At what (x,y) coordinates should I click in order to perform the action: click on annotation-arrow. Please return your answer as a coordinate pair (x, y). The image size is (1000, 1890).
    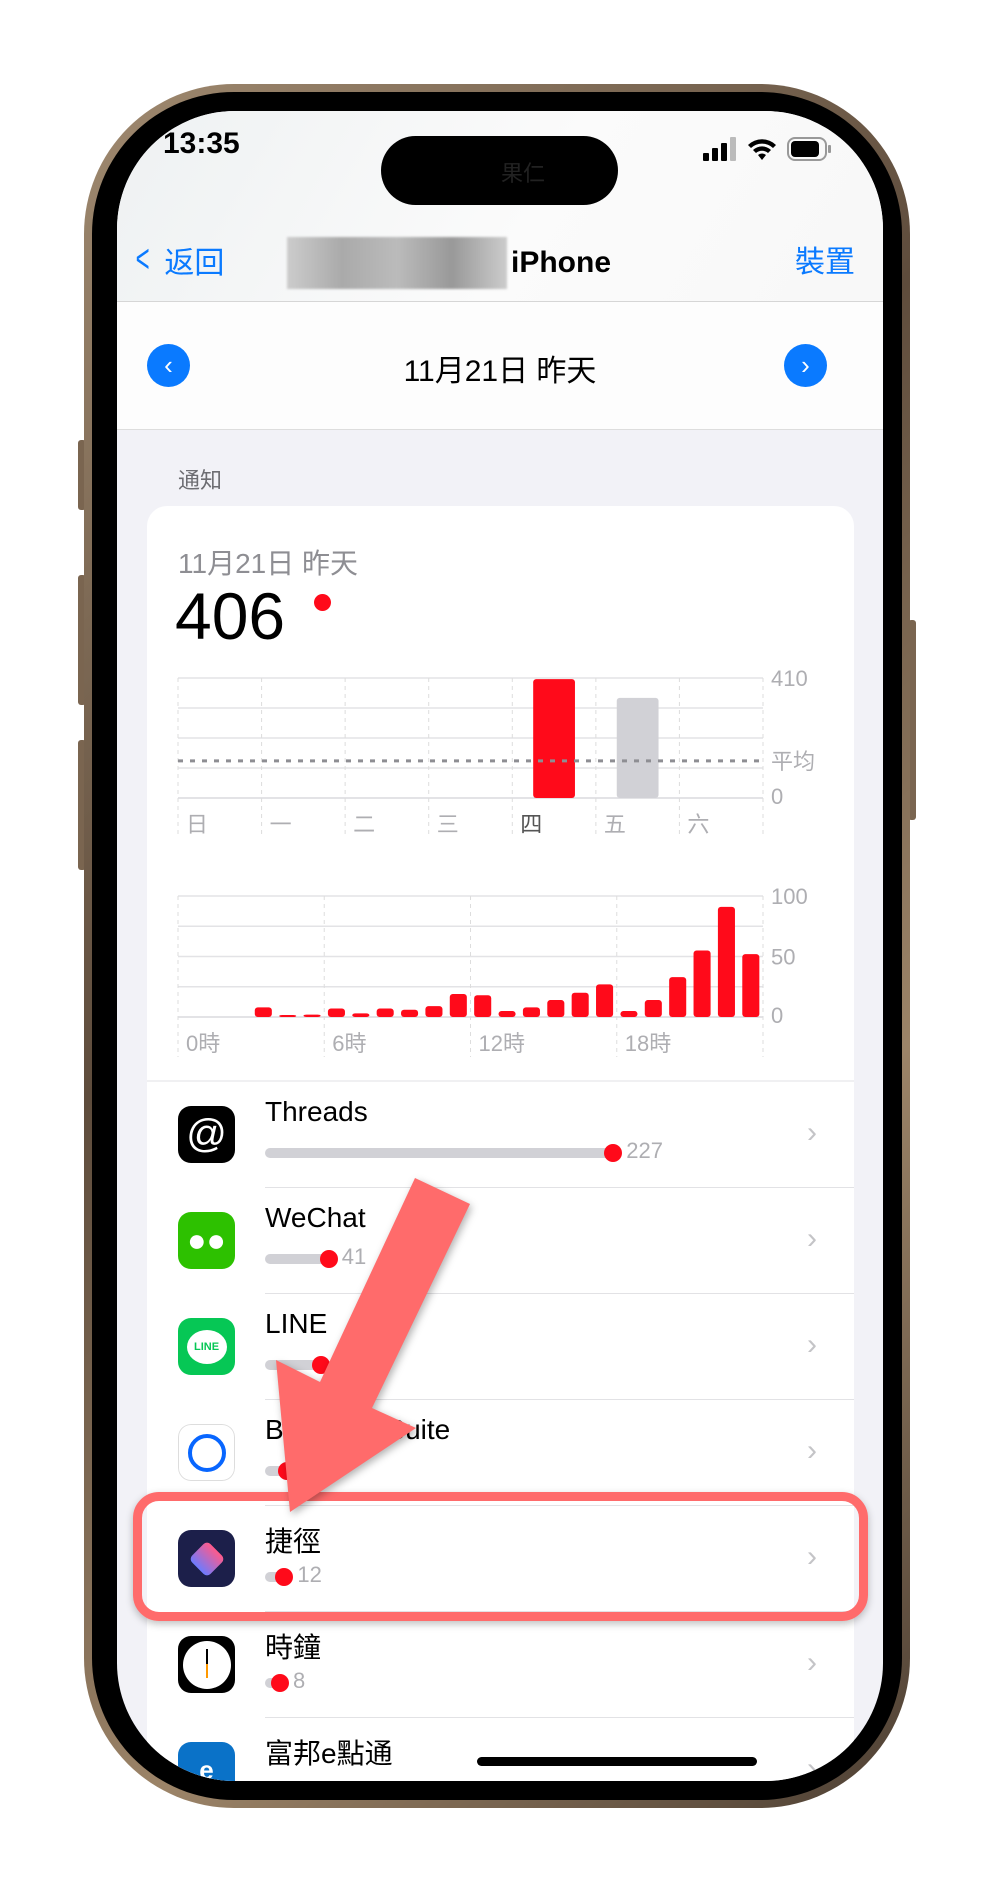
    Looking at the image, I should click on (373, 1345).